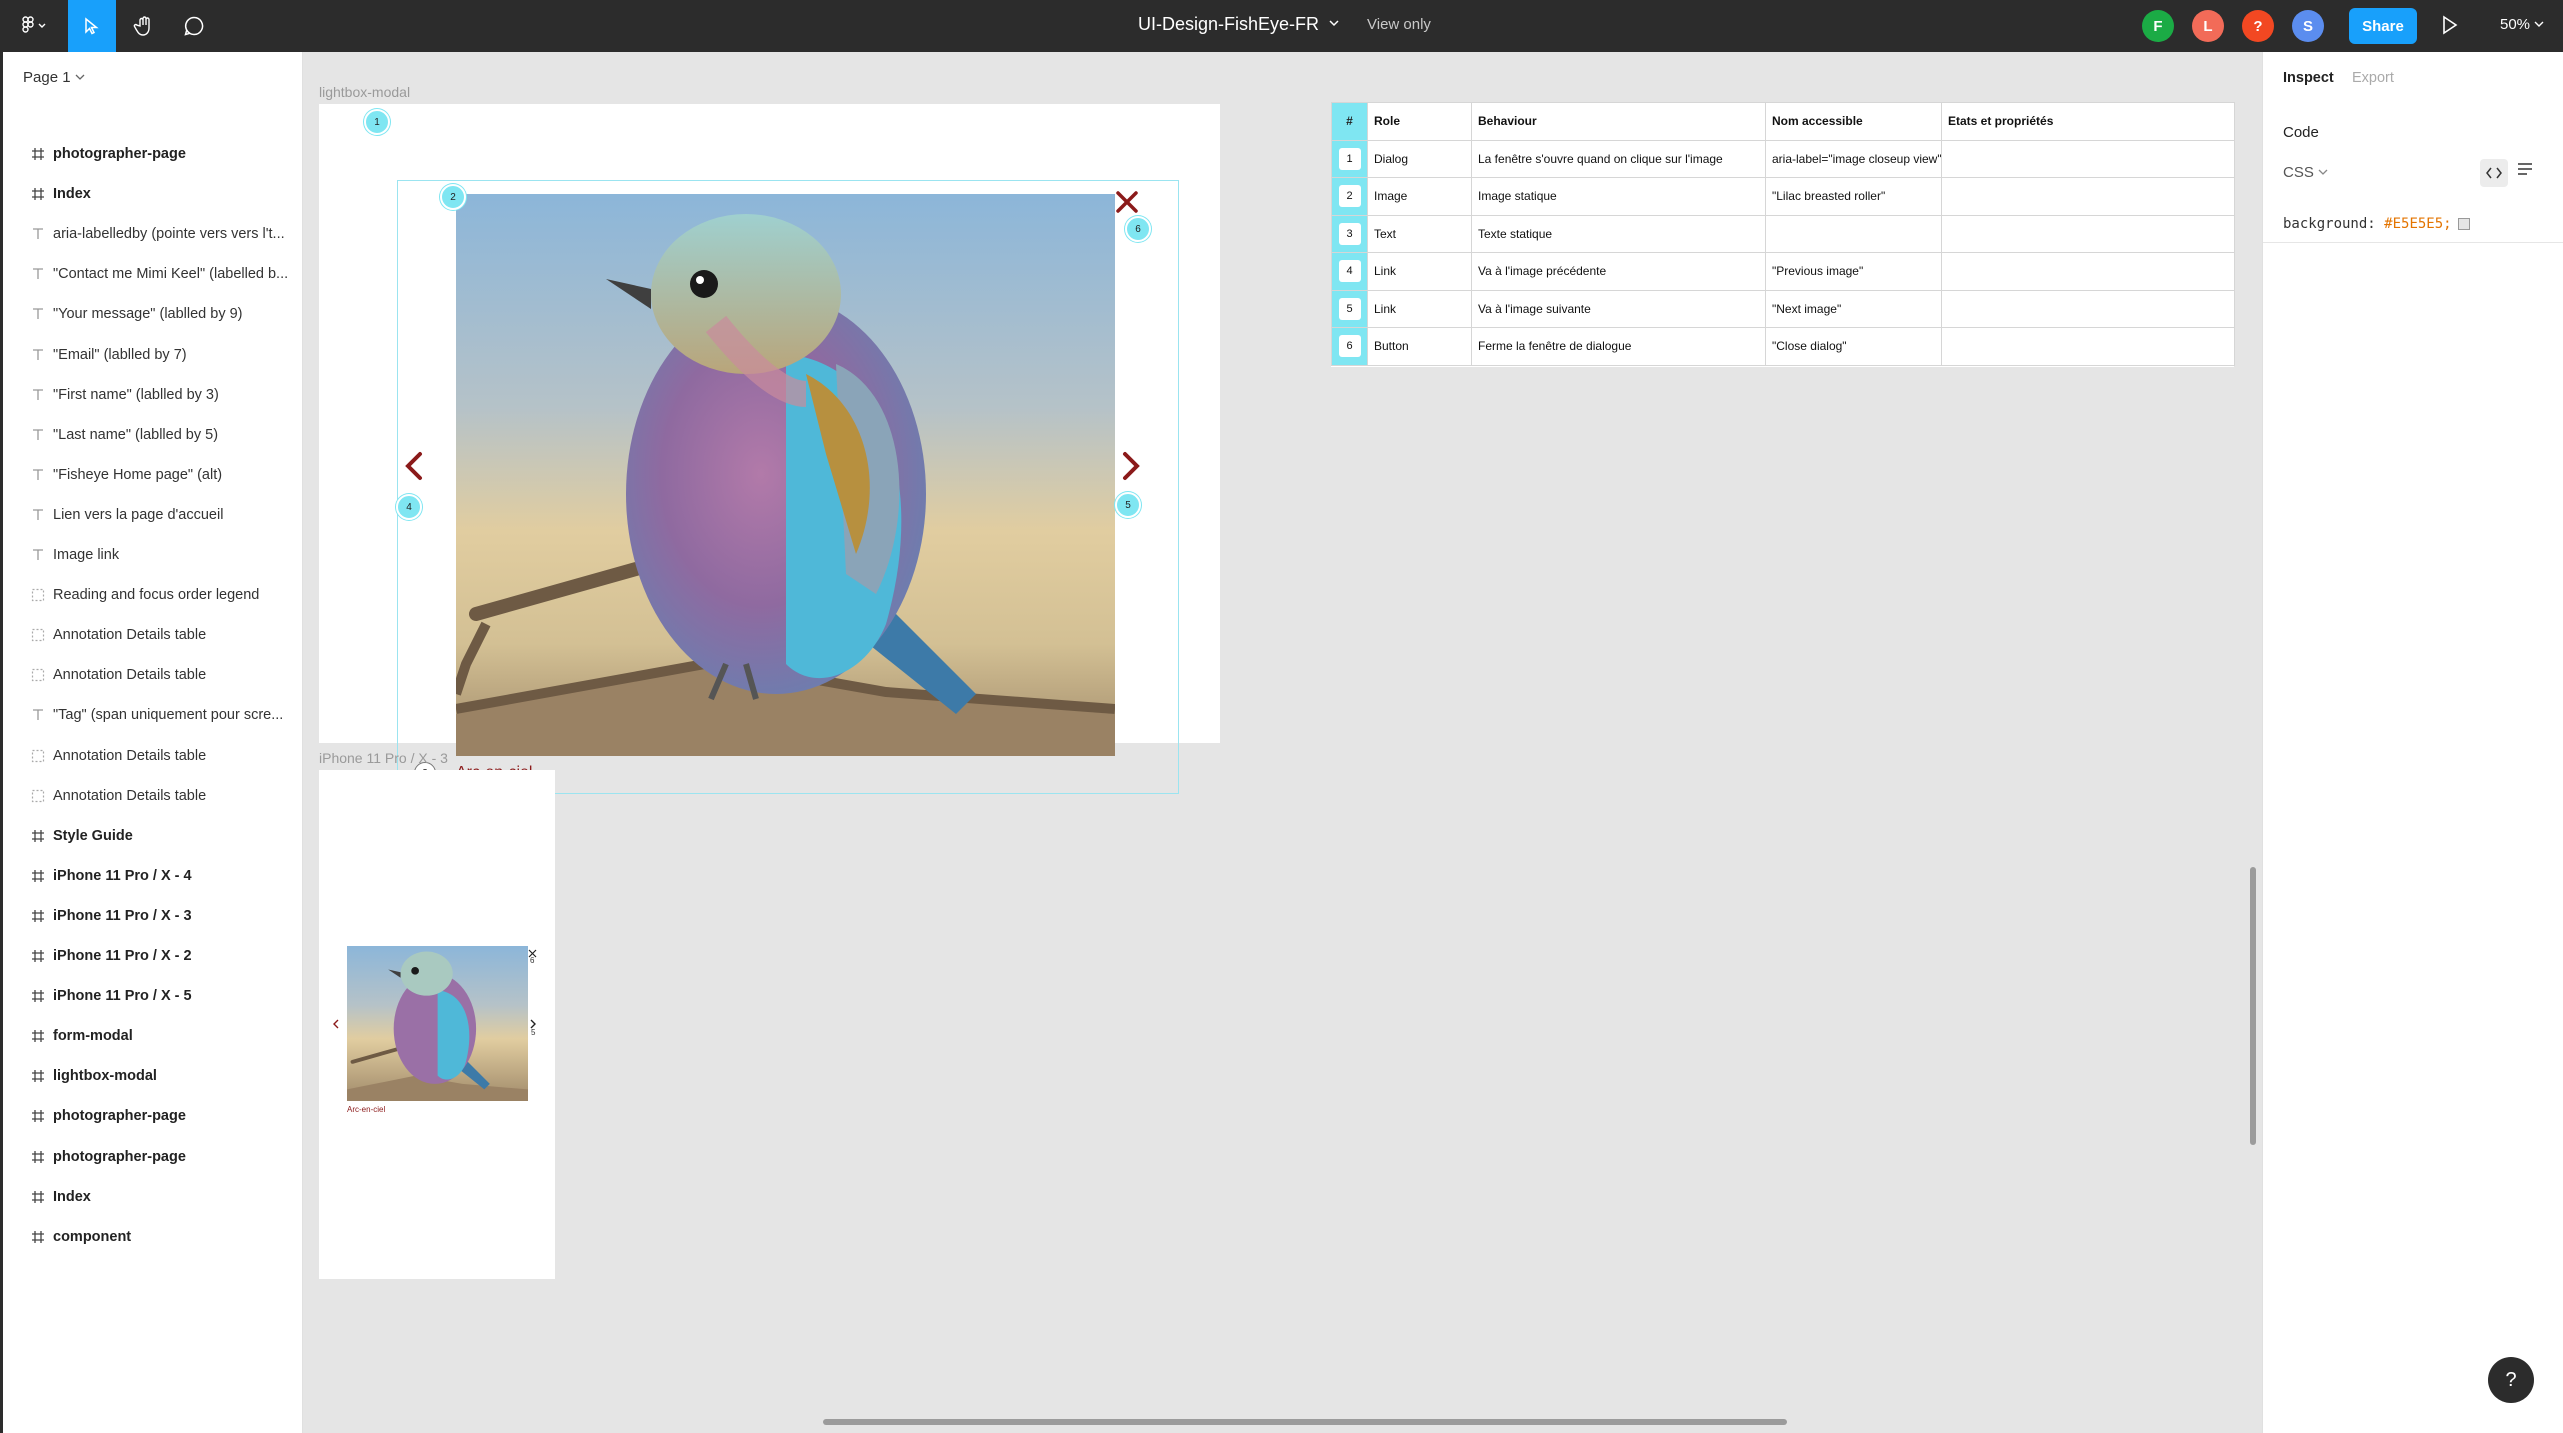  I want to click on code-view-button, so click(2494, 173).